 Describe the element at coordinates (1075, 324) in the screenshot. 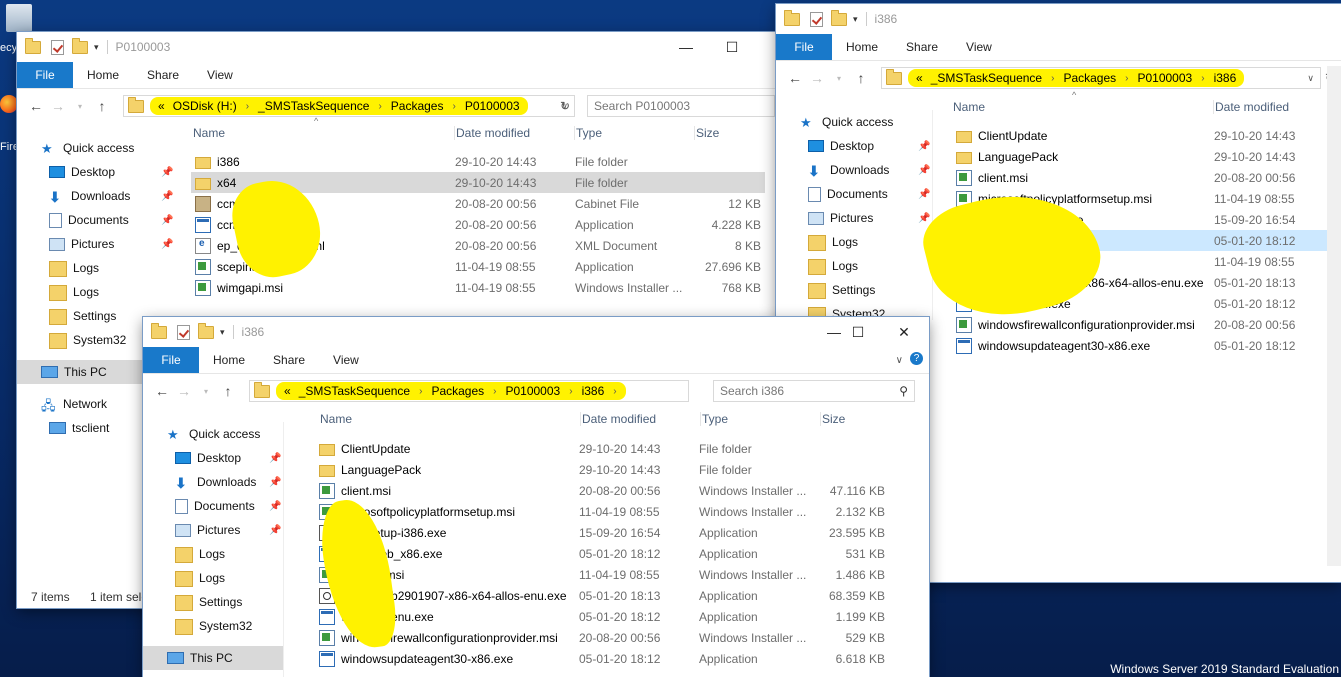

I see `file-name: windowsfirewallconfigurationprovider.msi` at that location.